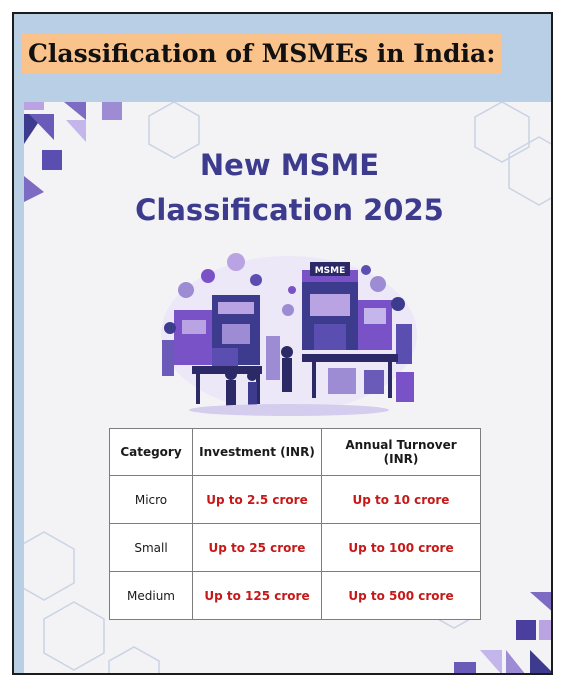 The height and width of the screenshot is (679, 561). I want to click on row-investment: Up to 25 crore, so click(257, 547).